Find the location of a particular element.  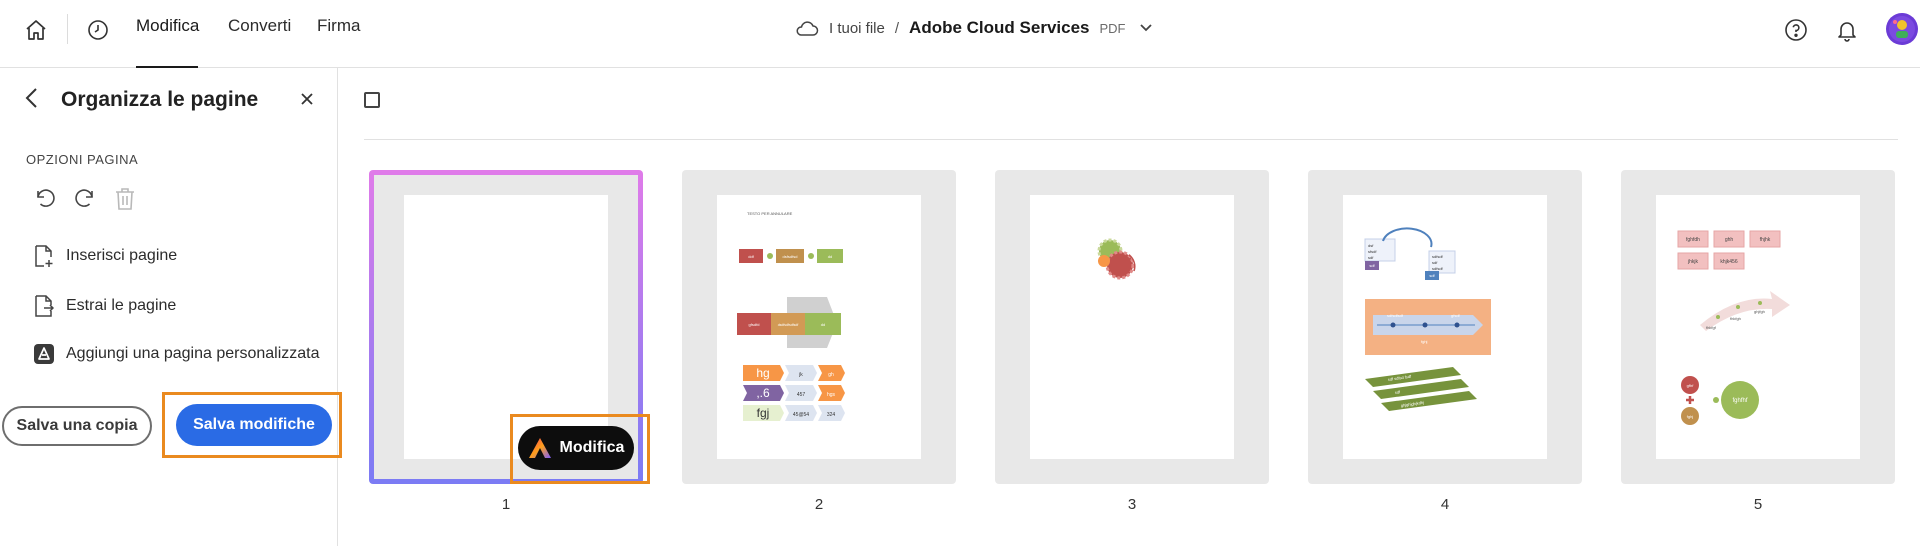

p5-arrow-label-2: fhkfgh is located at coordinates (1735, 318).